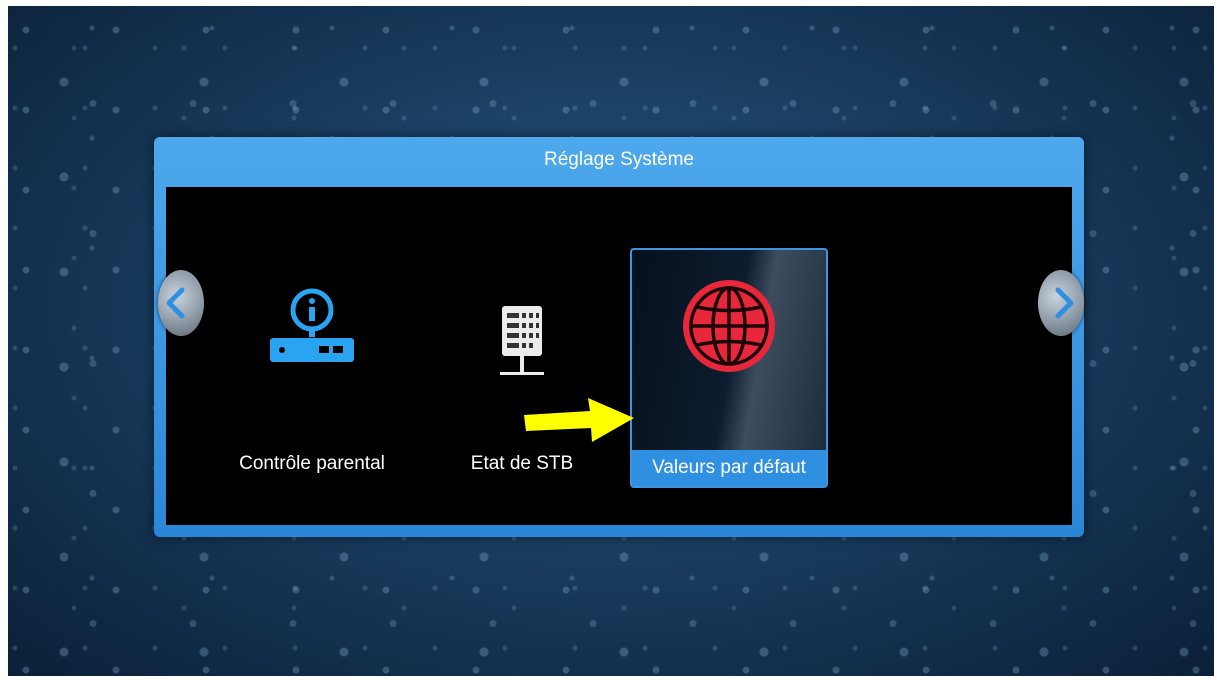 The image size is (1217, 680). Describe the element at coordinates (729, 468) in the screenshot. I see `menu-item-label: Valeurs par défaut` at that location.